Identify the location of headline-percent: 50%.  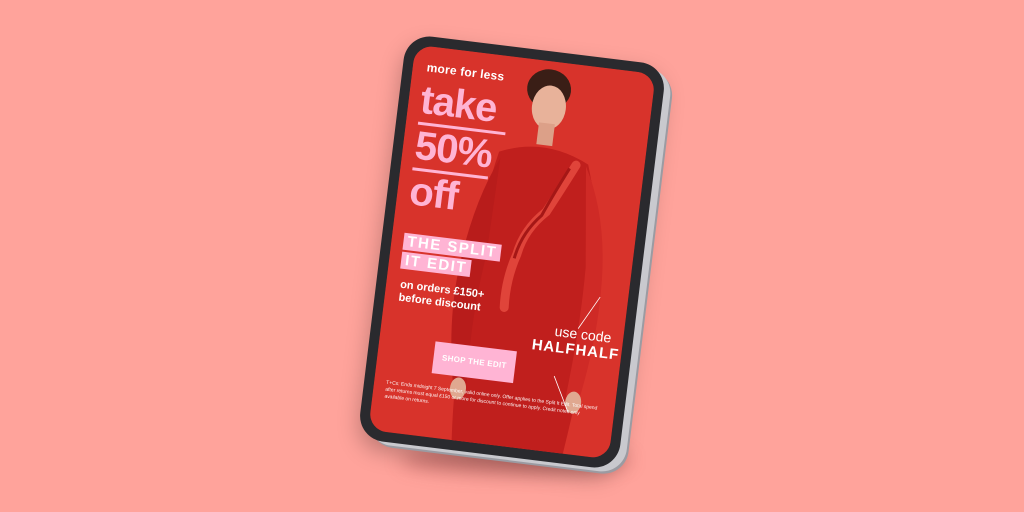
(453, 150).